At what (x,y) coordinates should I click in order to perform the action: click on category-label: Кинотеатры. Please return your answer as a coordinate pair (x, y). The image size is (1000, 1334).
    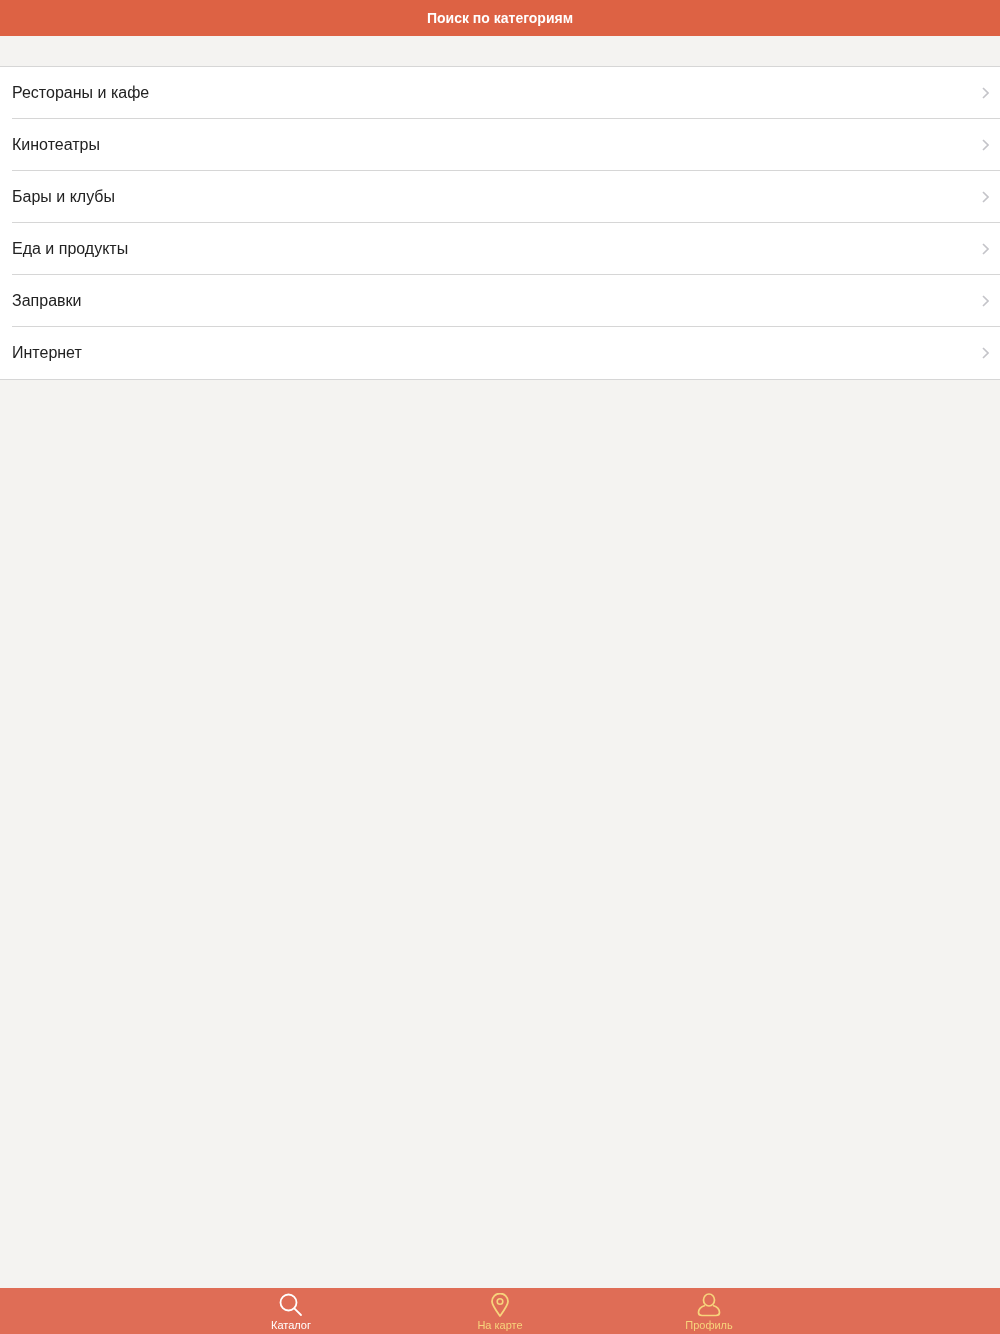
    Looking at the image, I should click on (56, 144).